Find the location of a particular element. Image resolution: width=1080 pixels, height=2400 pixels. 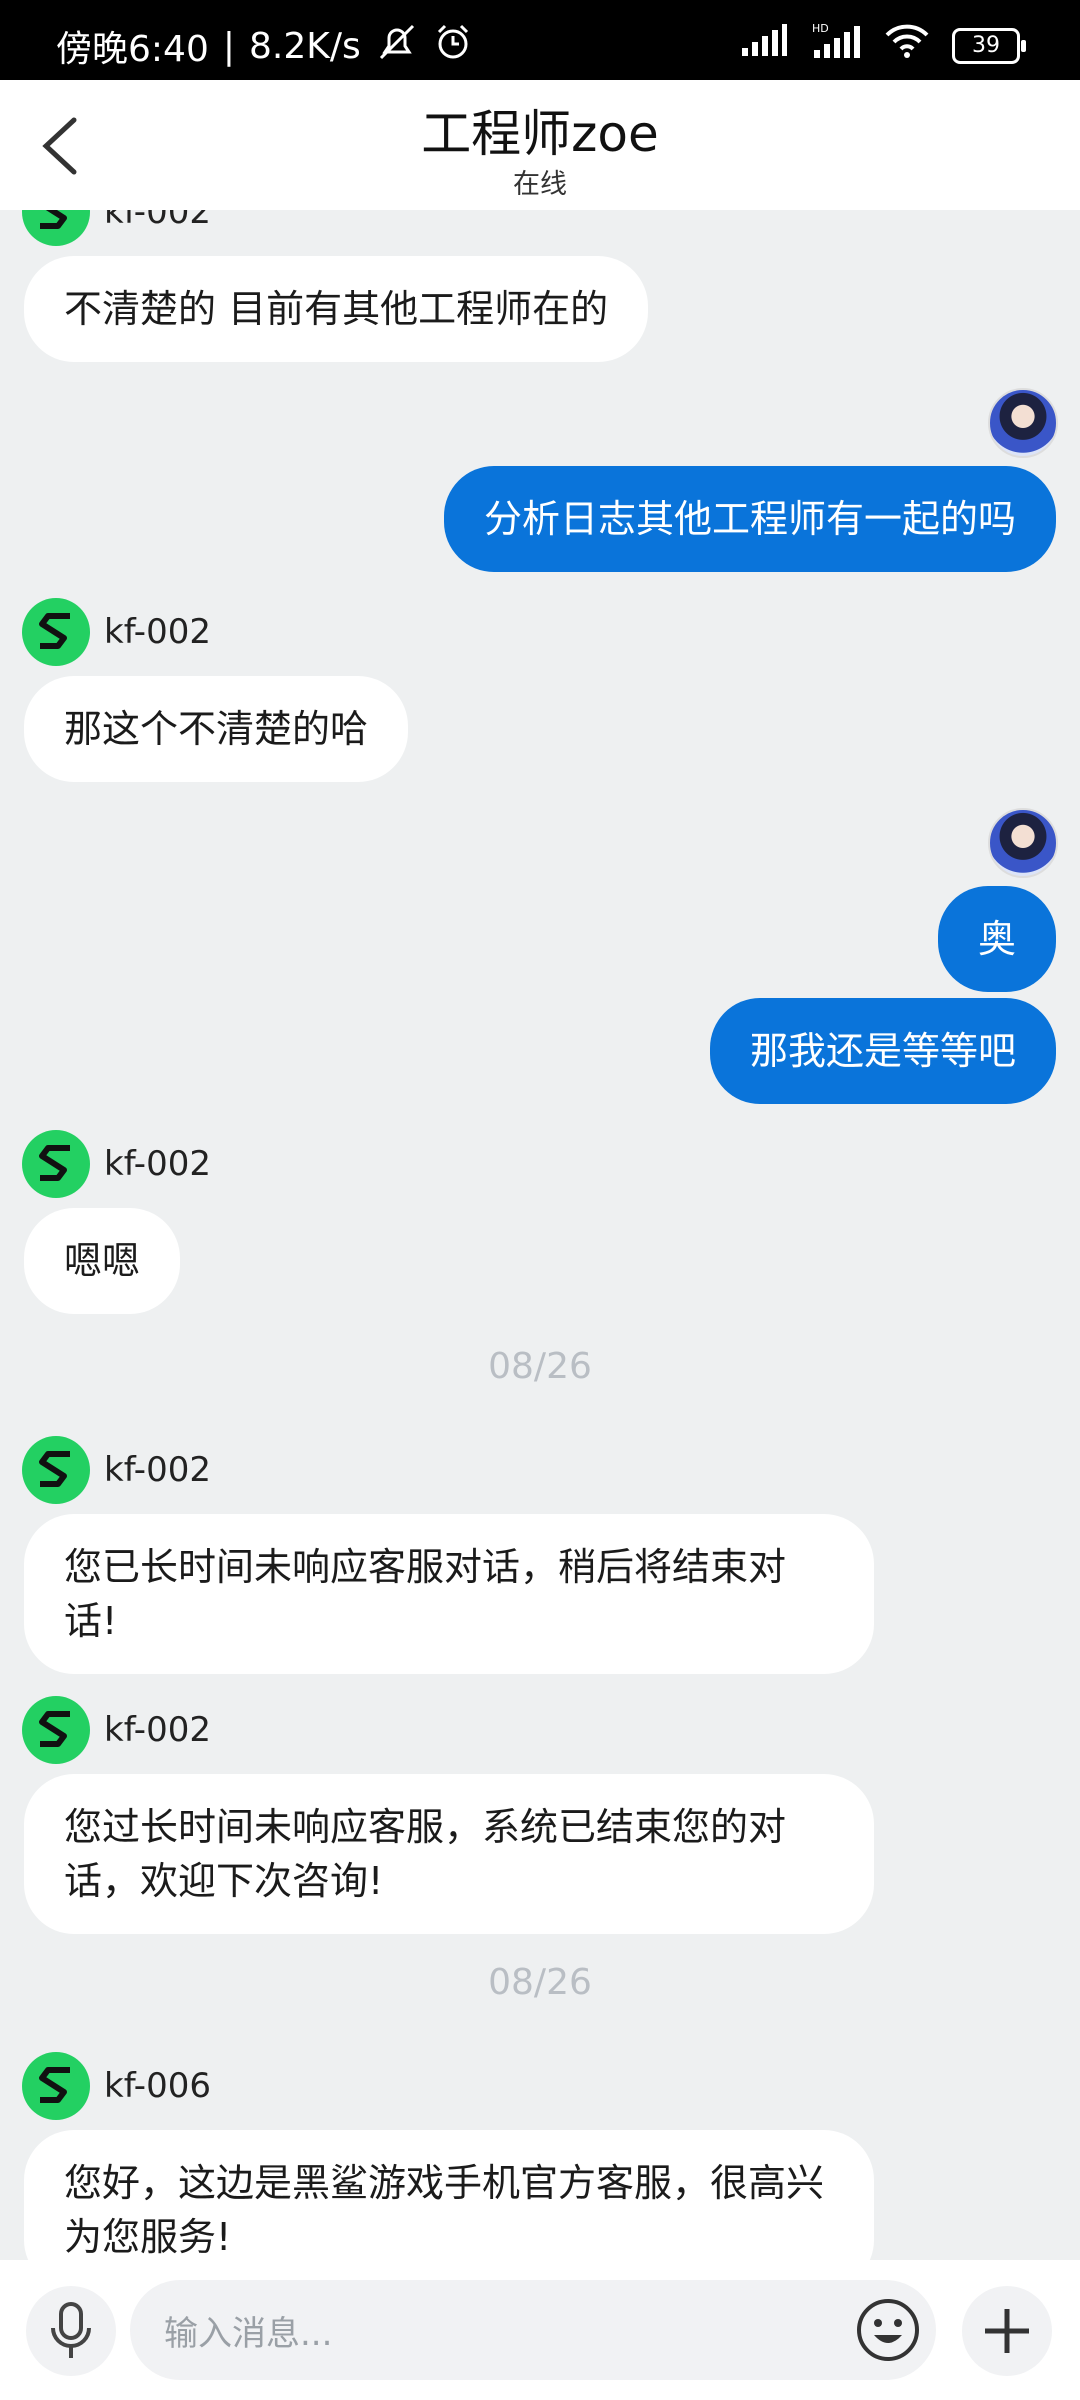

message-bubble-incoming: 您好，这边是黑鲨游戏手机官方客服，很高兴为您服务! is located at coordinates (449, 2195).